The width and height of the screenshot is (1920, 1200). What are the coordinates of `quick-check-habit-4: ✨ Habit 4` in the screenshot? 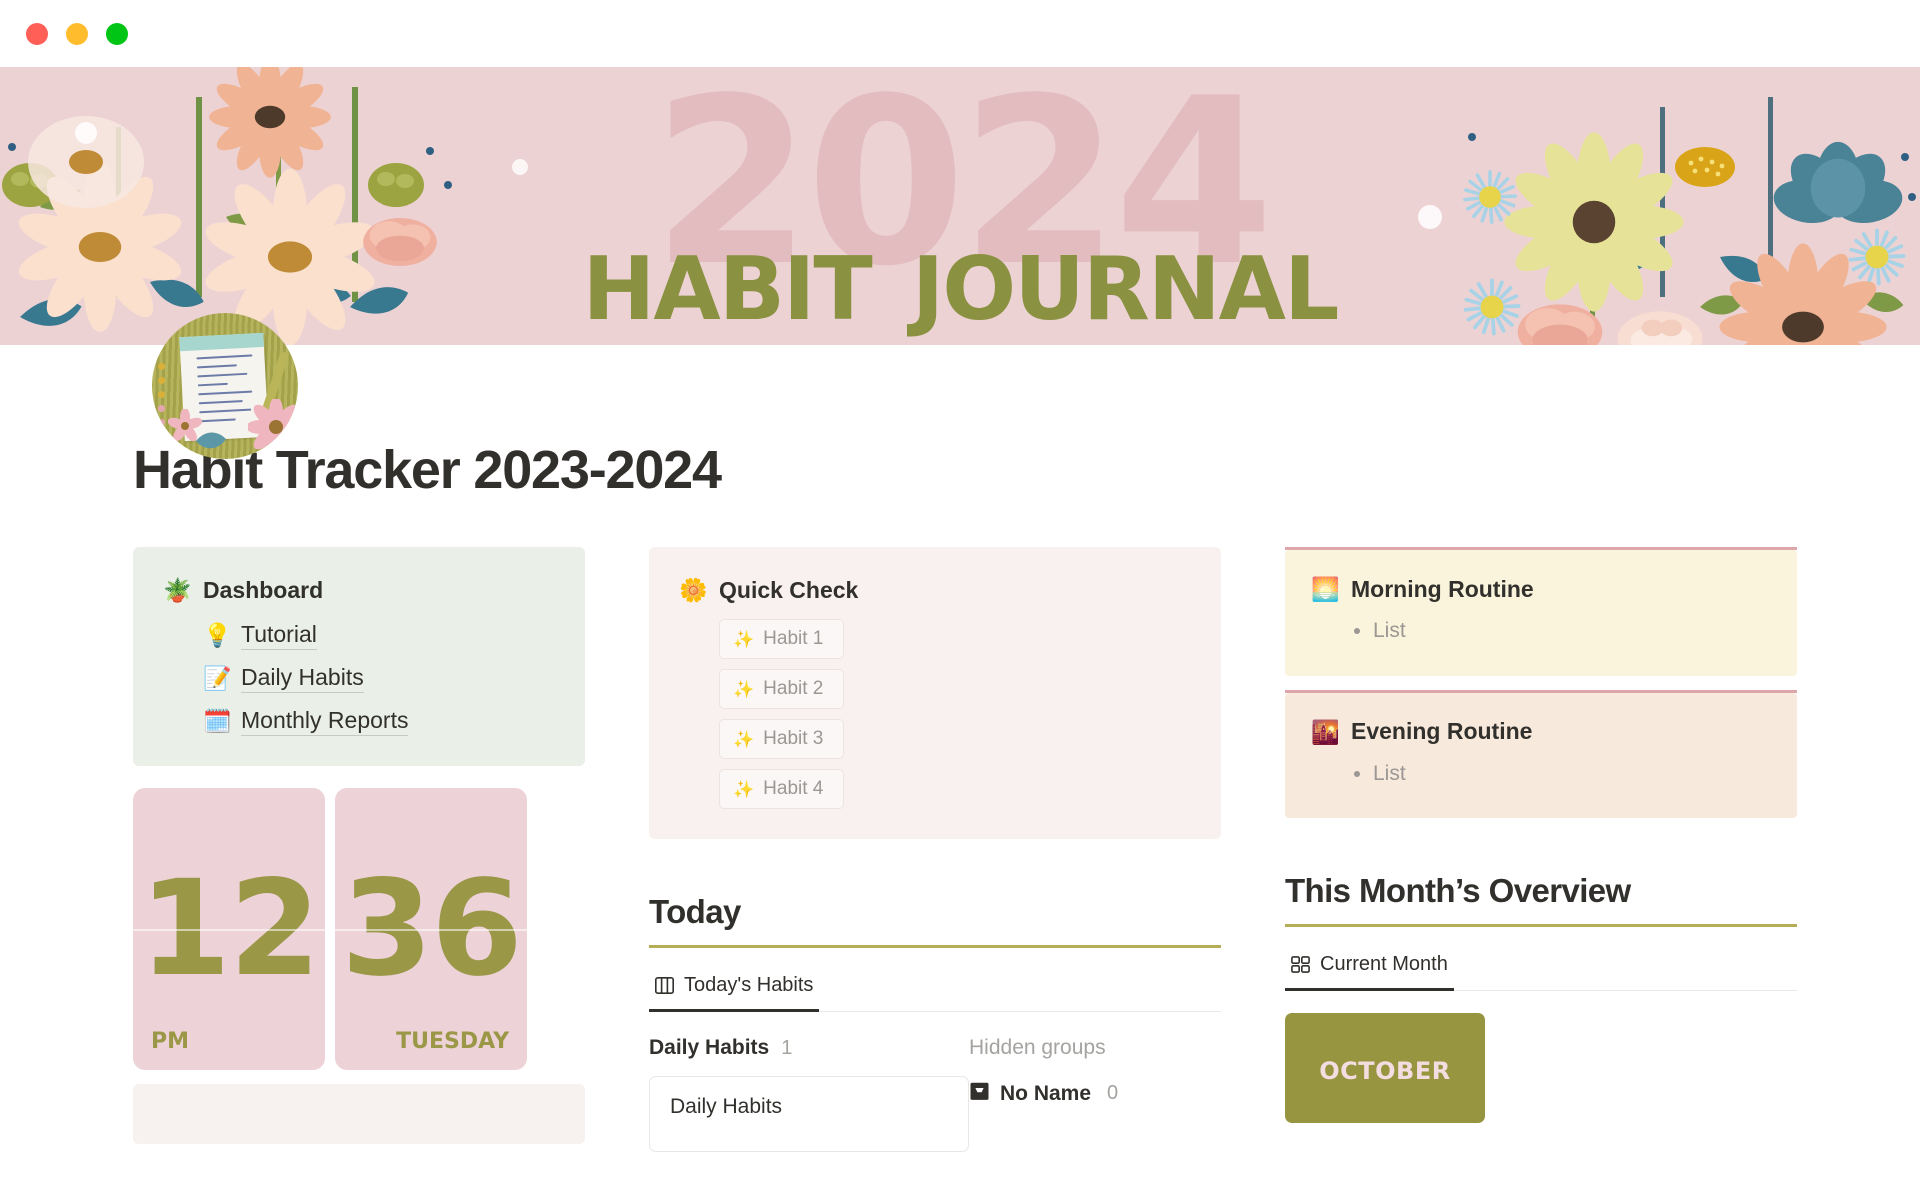 It's located at (781, 789).